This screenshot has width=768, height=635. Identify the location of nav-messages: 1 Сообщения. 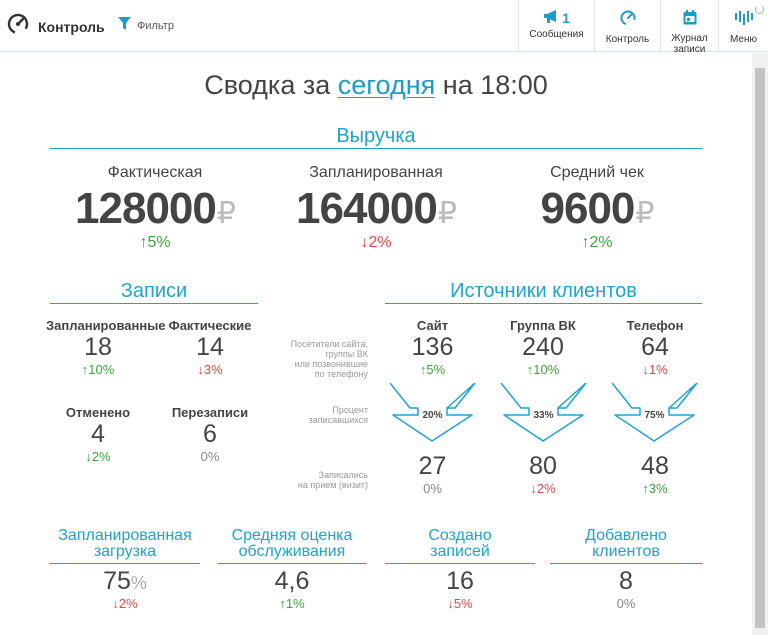
(556, 26).